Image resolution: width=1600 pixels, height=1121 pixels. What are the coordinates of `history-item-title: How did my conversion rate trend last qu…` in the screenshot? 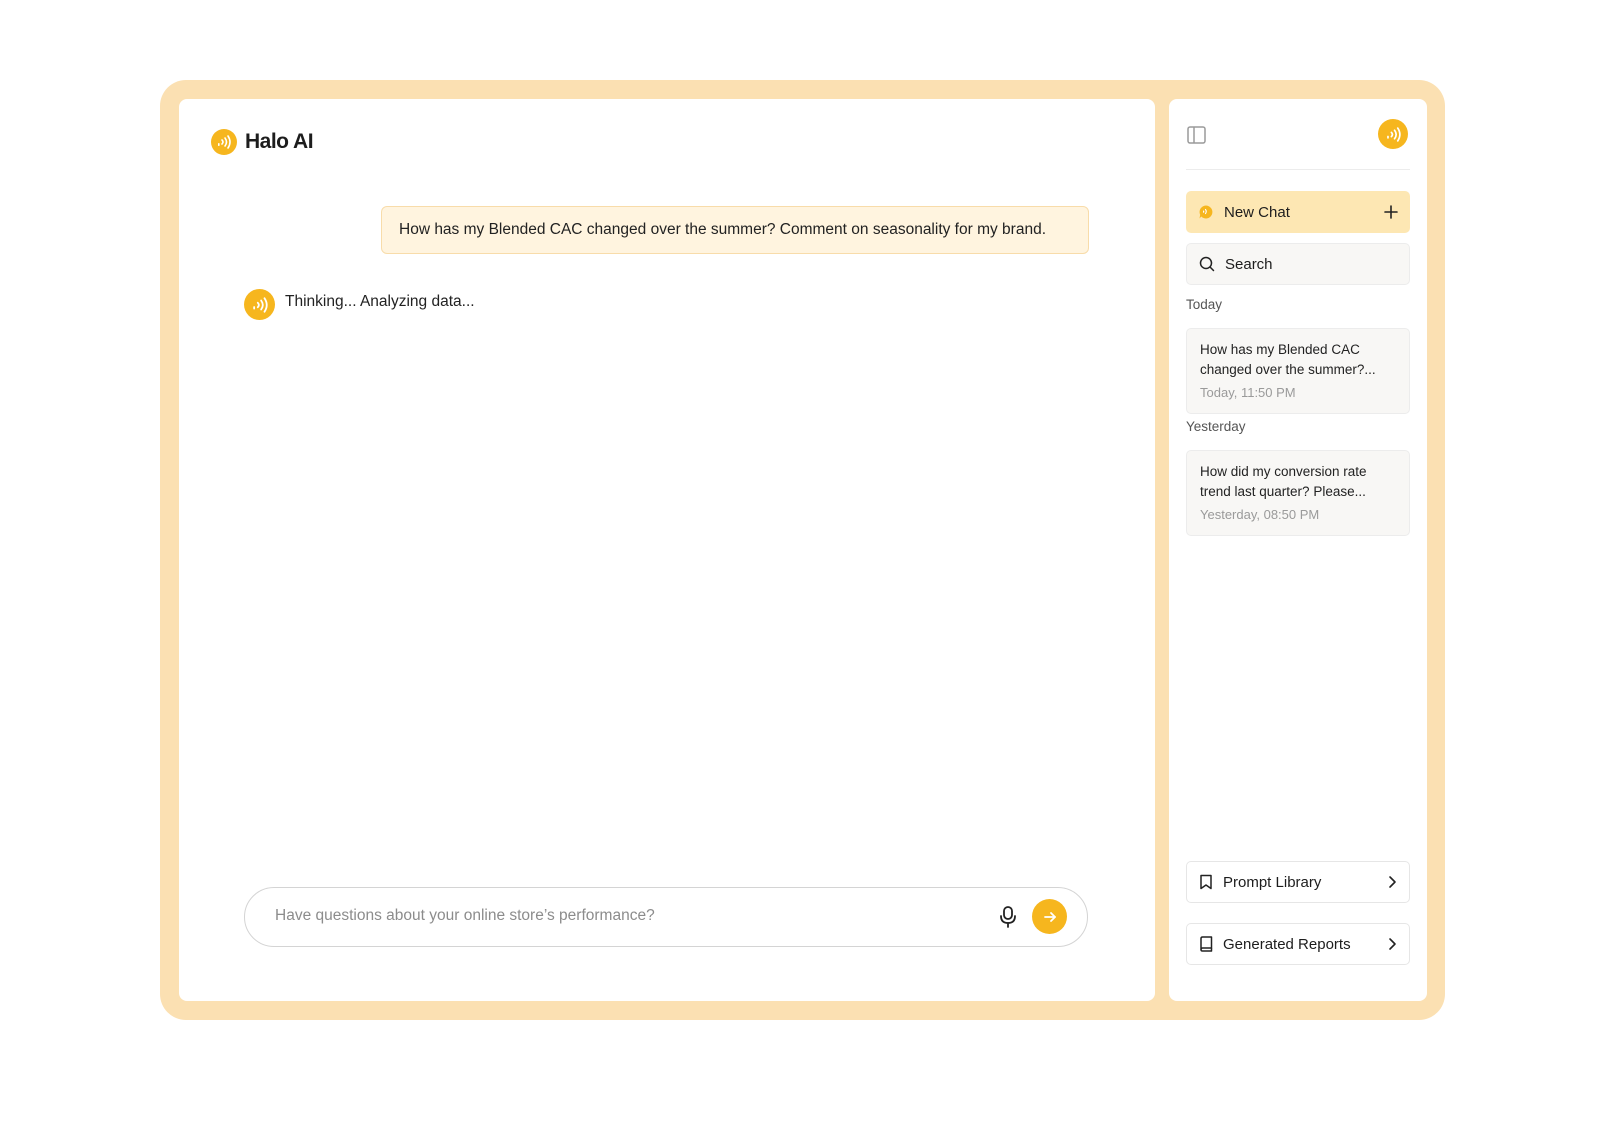 It's located at (1283, 481).